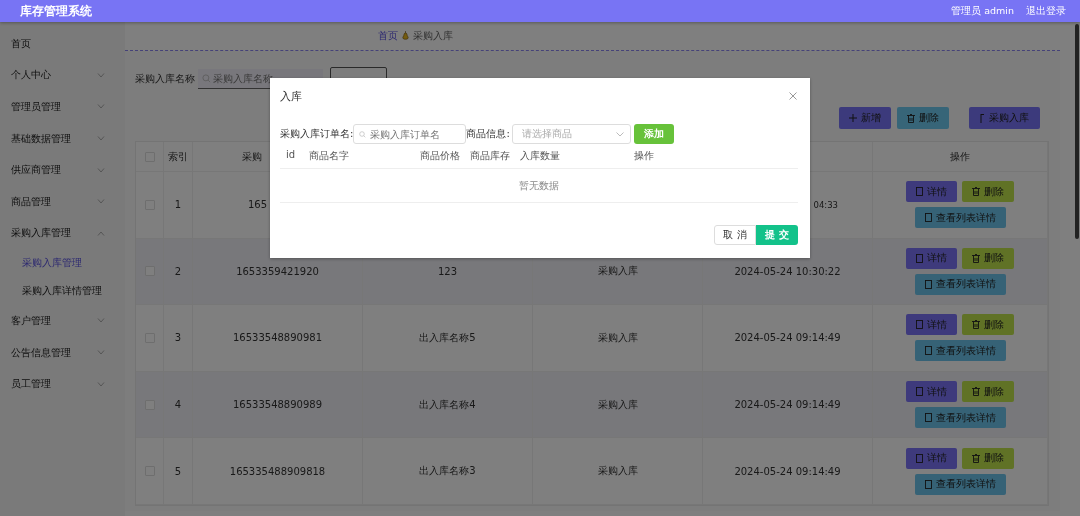  What do you see at coordinates (735, 235) in the screenshot?
I see `cancel-button: 取 消` at bounding box center [735, 235].